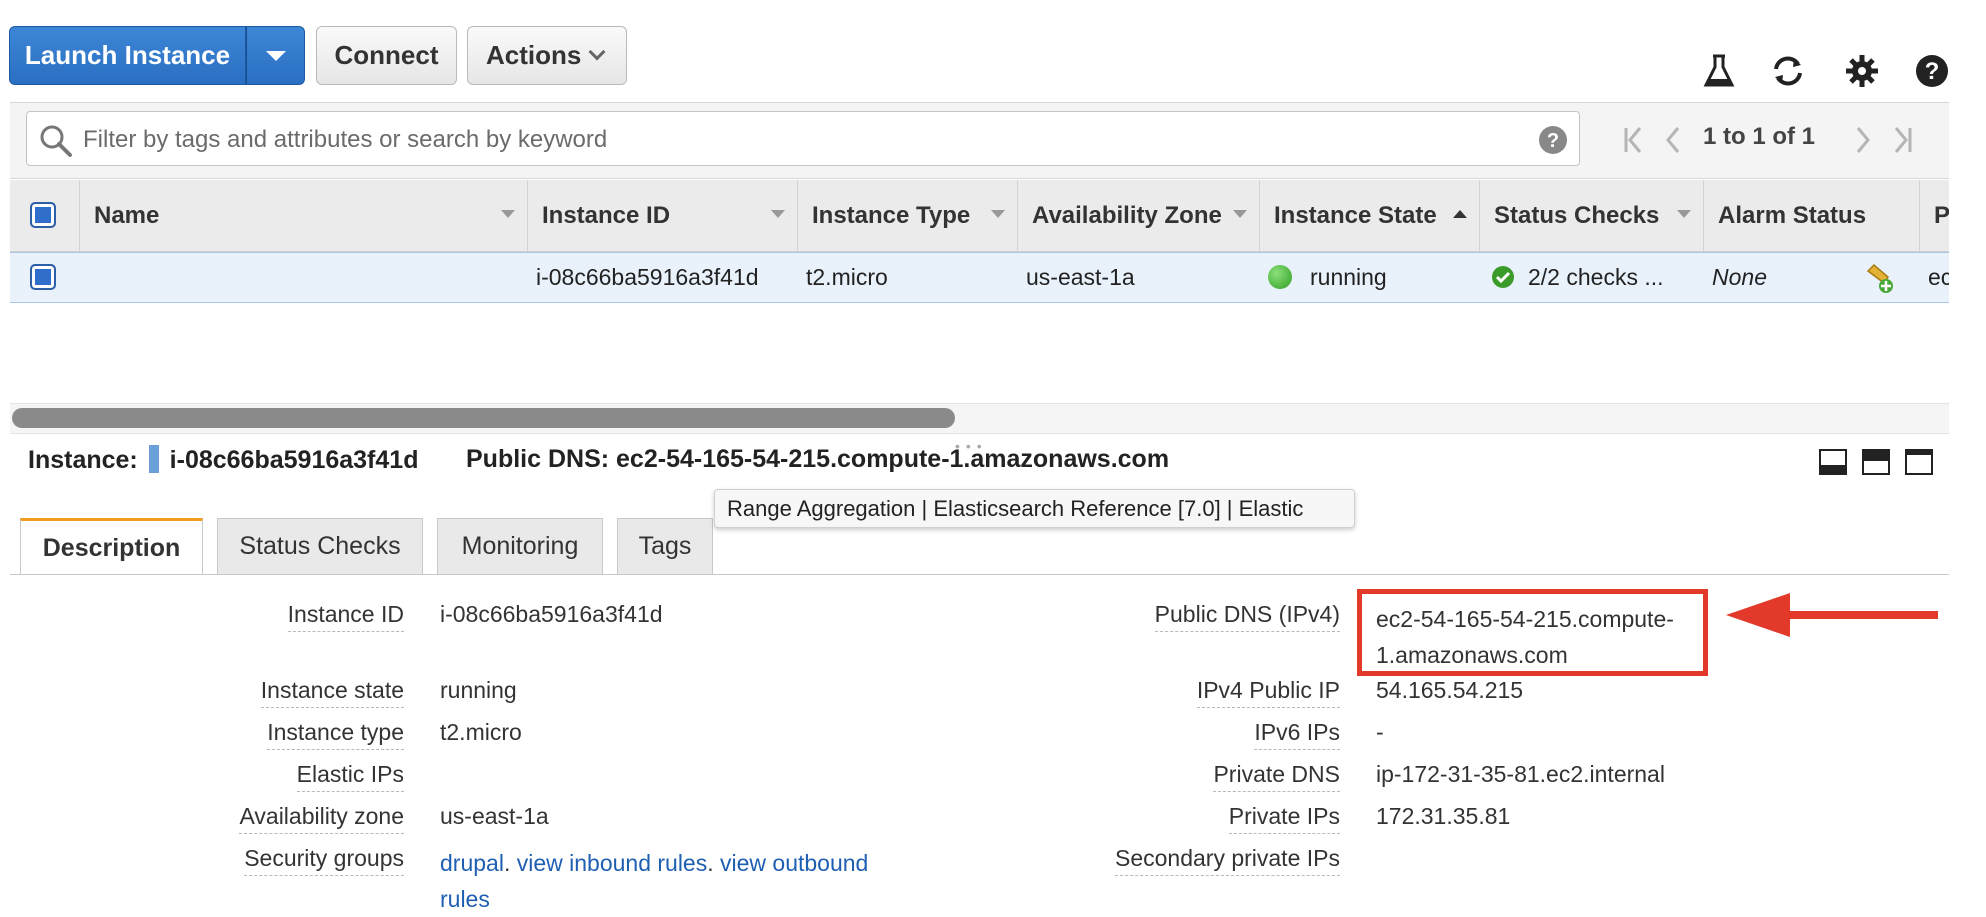 Image resolution: width=1986 pixels, height=917 pixels. What do you see at coordinates (612, 863) in the screenshot?
I see `view-inbound-rules-link: view inbound rules` at bounding box center [612, 863].